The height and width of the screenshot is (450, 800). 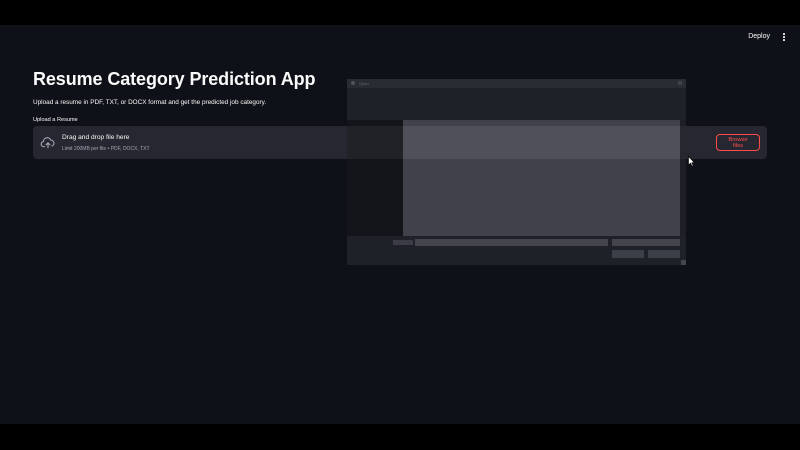 I want to click on dialog-filetype-select, so click(x=646, y=242).